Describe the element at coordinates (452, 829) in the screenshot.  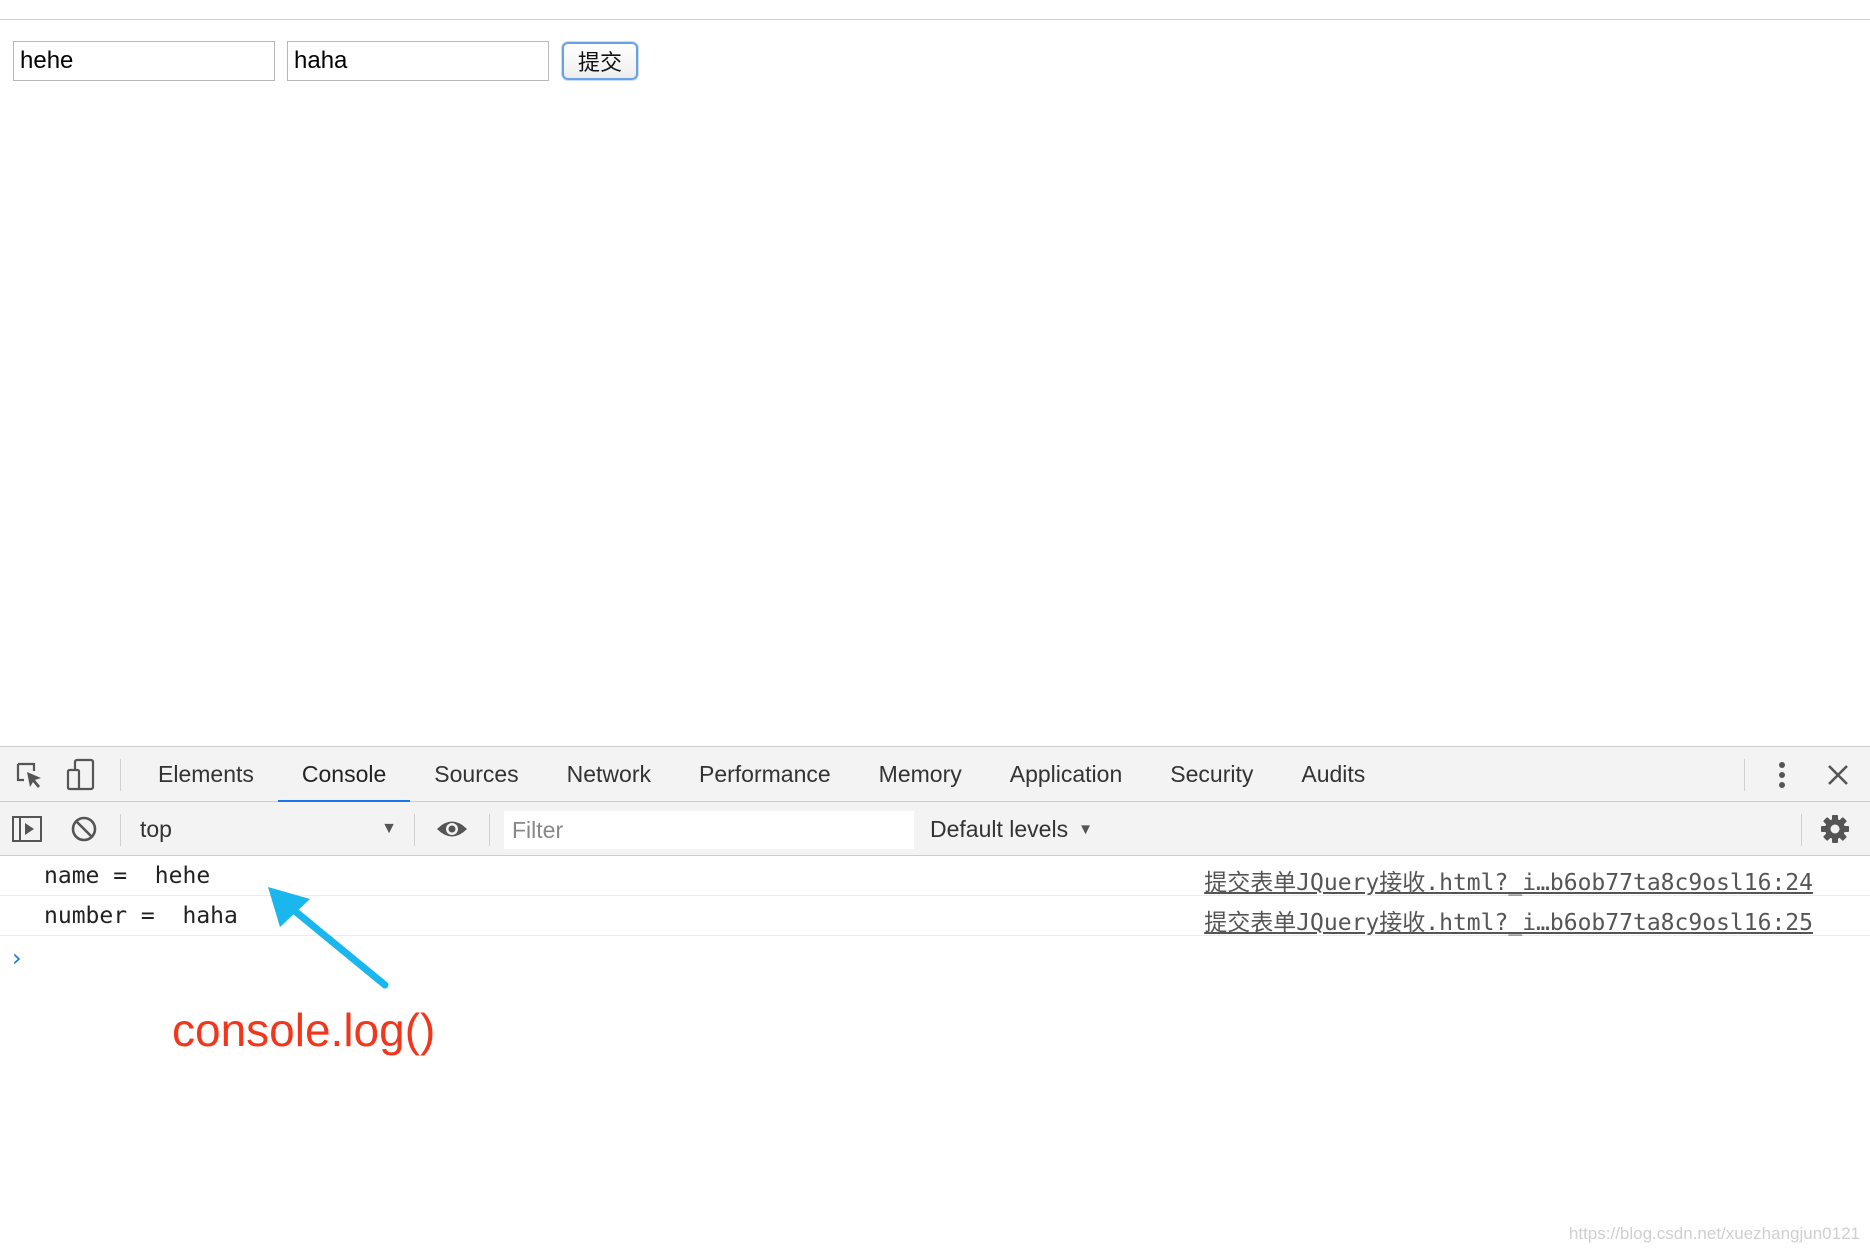
I see `live-expression-eye-icon` at that location.